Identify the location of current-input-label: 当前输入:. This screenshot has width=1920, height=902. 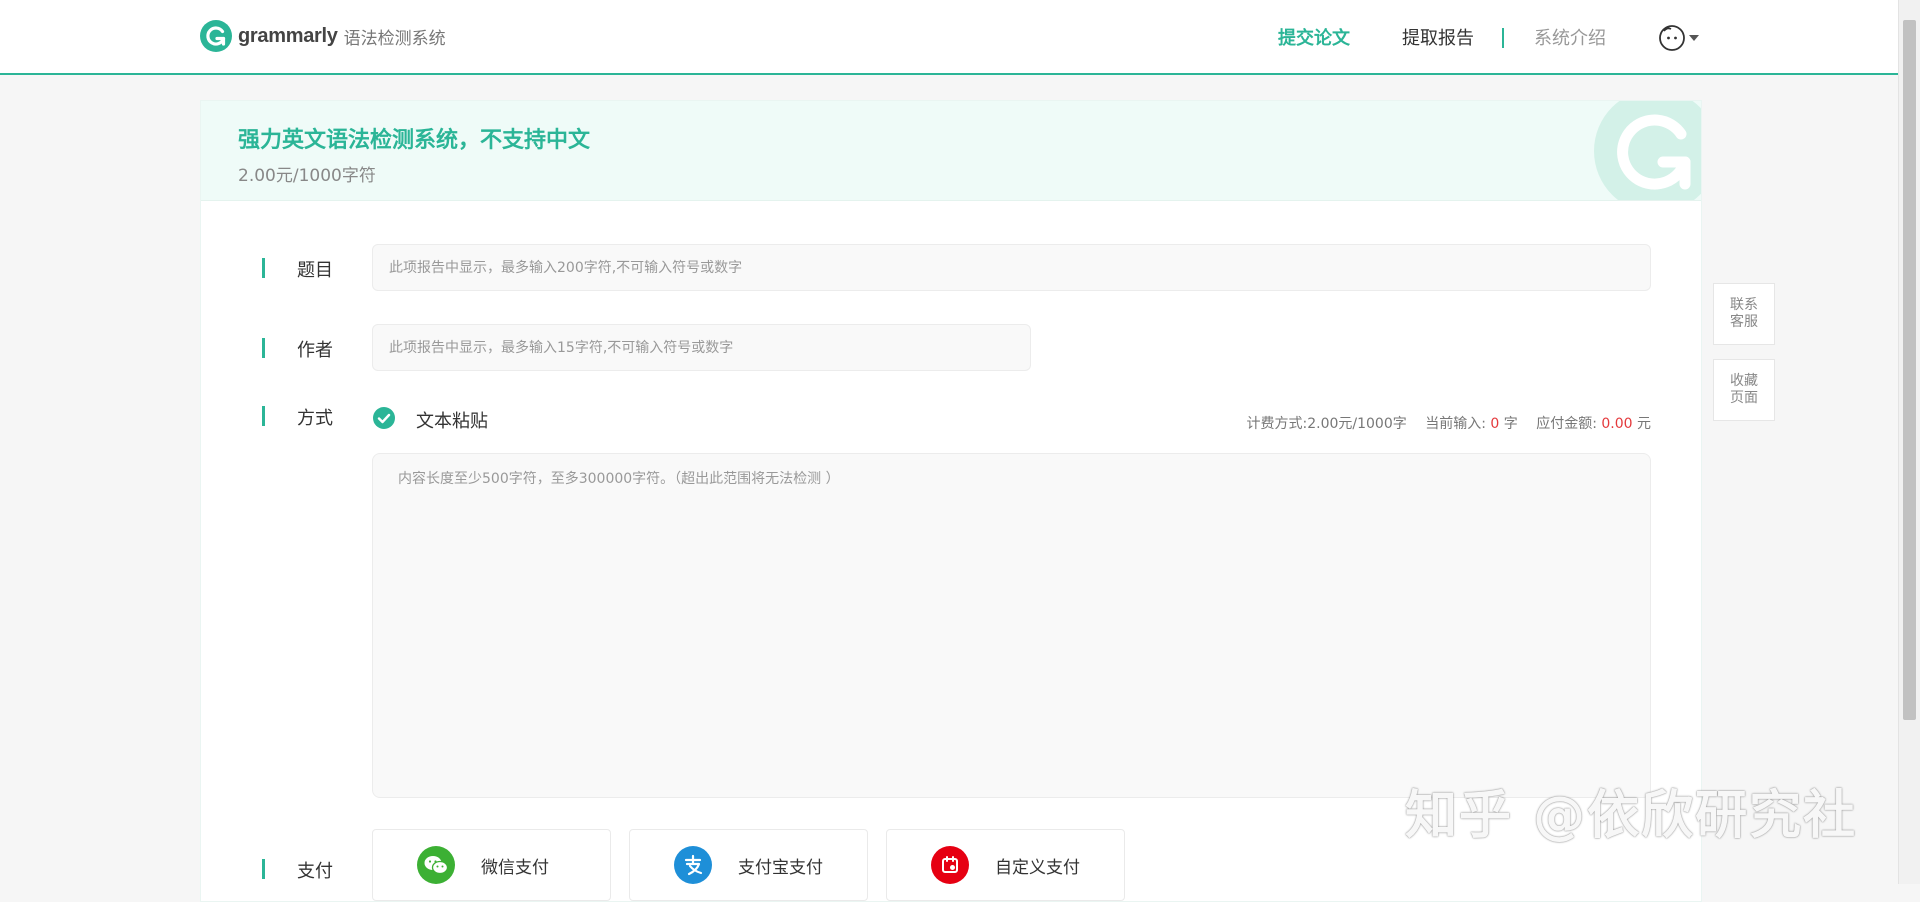
(1455, 424).